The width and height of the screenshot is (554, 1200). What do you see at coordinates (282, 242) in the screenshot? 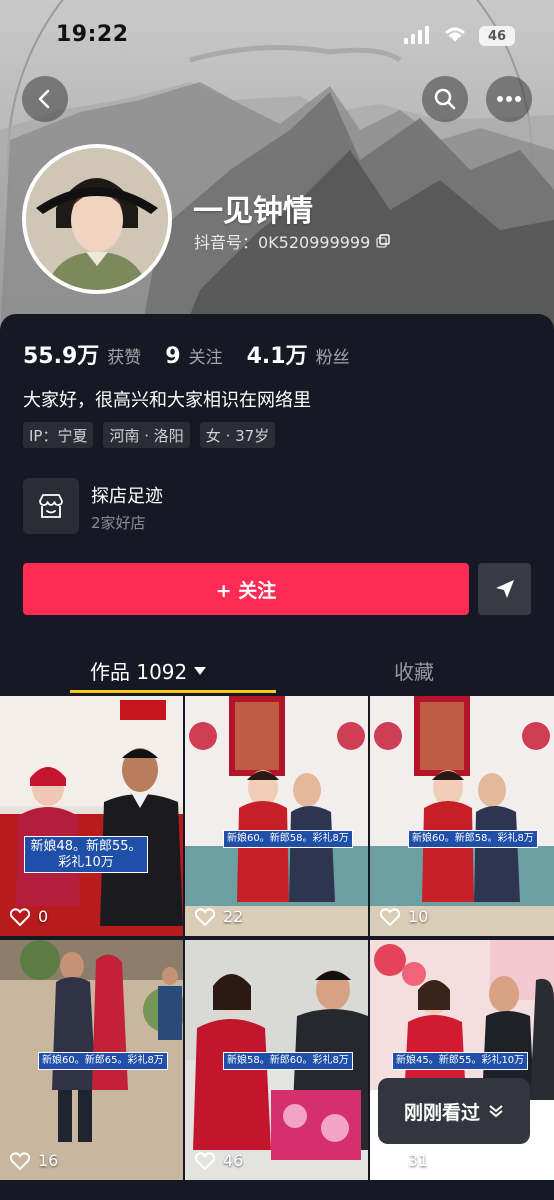
I see `douyin-id-text: 抖音号：0K520999999` at bounding box center [282, 242].